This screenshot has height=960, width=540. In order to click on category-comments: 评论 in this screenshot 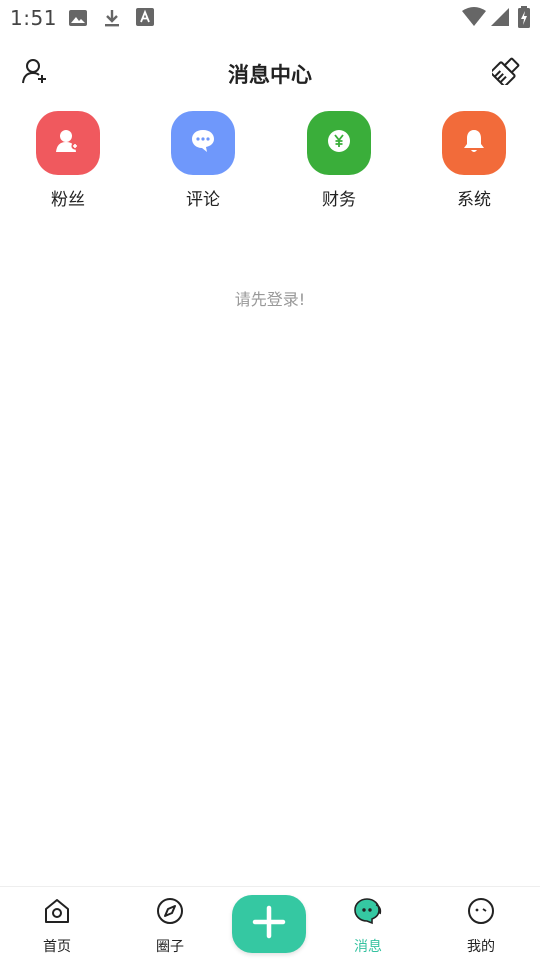, I will do `click(203, 160)`.